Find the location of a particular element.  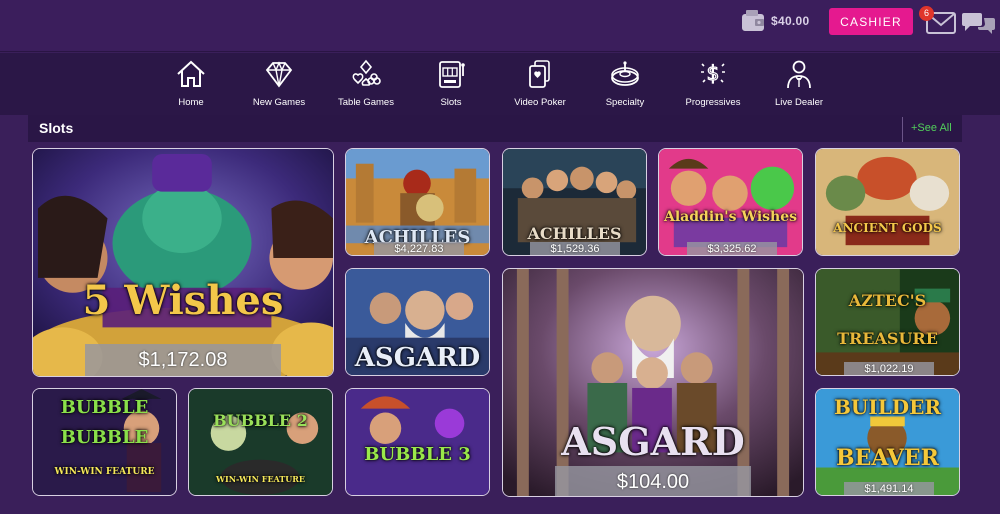

game-tile-aztecs-treasure: AZTEC'S TREASURE $1,022.19 is located at coordinates (887, 322).